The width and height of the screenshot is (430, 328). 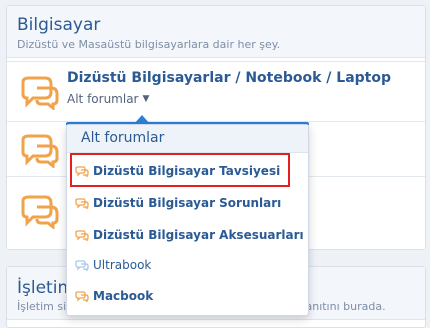 What do you see at coordinates (187, 171) in the screenshot?
I see `subforum-label: Dizüstü Bilgisayar Tavsiyesi` at bounding box center [187, 171].